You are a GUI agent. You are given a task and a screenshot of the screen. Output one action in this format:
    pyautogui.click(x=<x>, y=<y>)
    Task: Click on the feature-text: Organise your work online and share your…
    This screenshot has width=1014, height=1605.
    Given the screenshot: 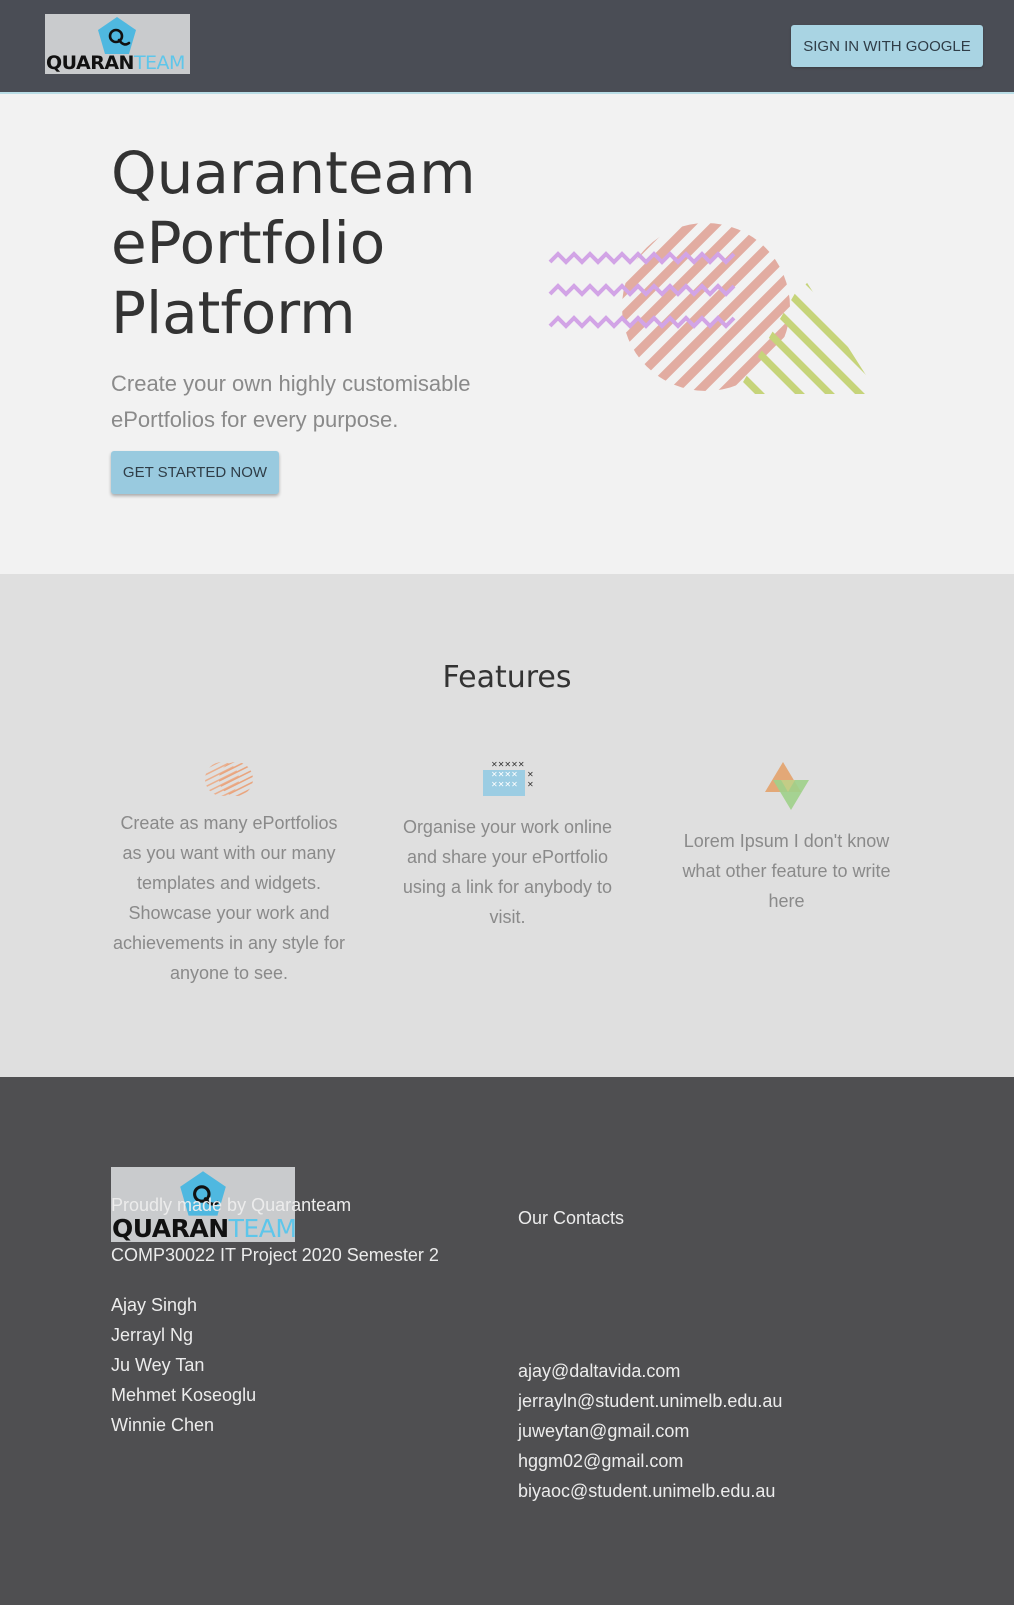 What is the action you would take?
    pyautogui.click(x=507, y=872)
    